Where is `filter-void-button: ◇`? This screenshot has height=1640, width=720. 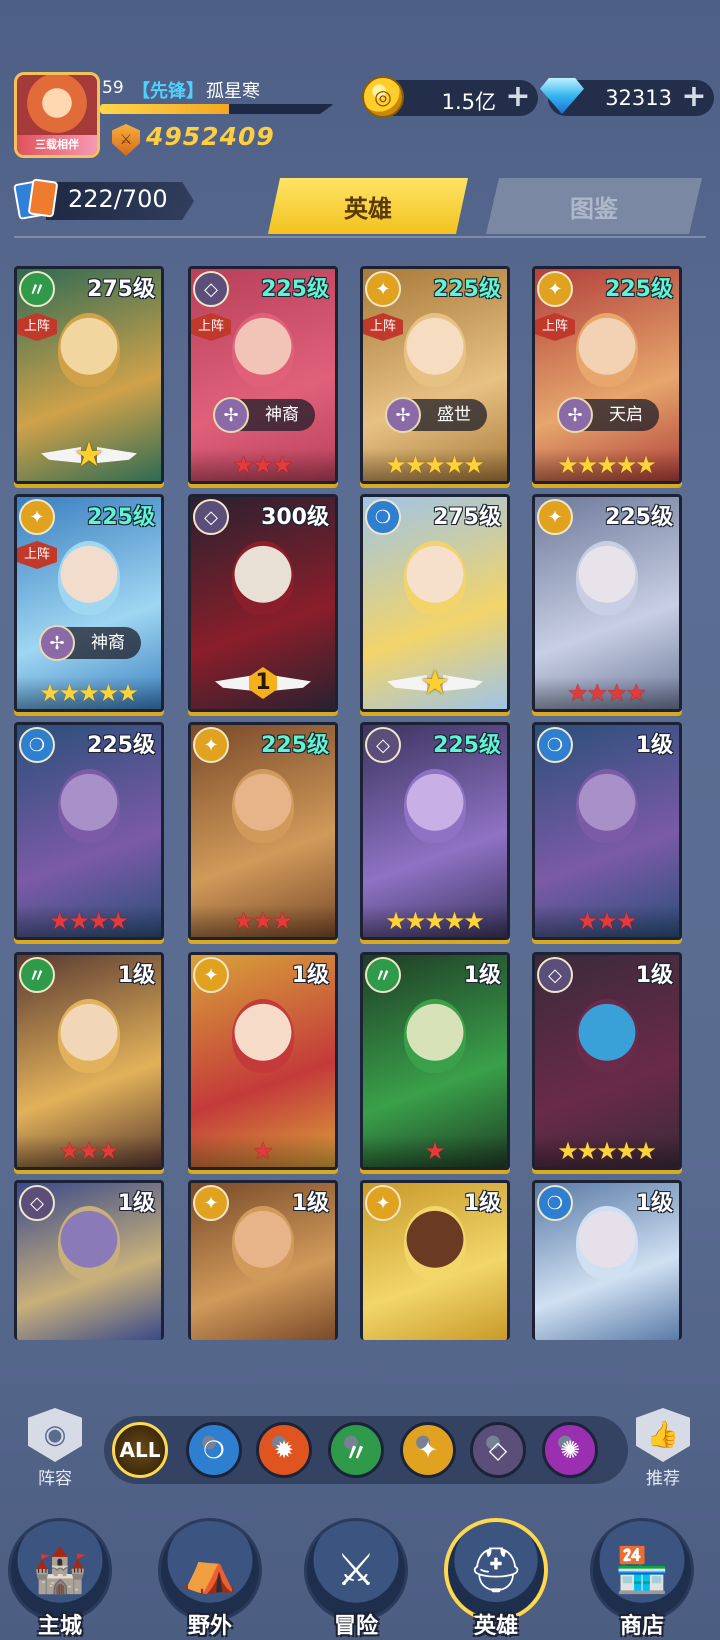
filter-void-button: ◇ is located at coordinates (498, 1450).